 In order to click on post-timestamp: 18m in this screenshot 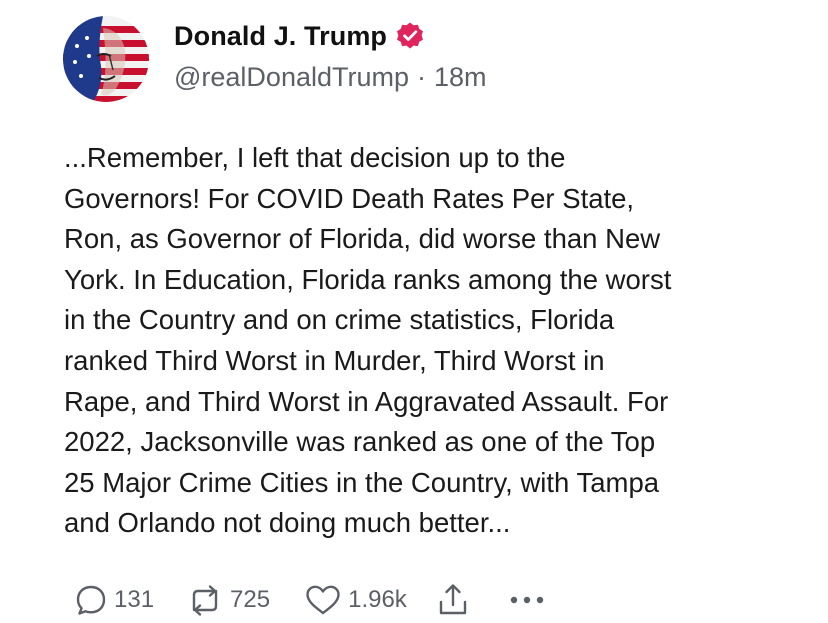, I will do `click(460, 77)`.